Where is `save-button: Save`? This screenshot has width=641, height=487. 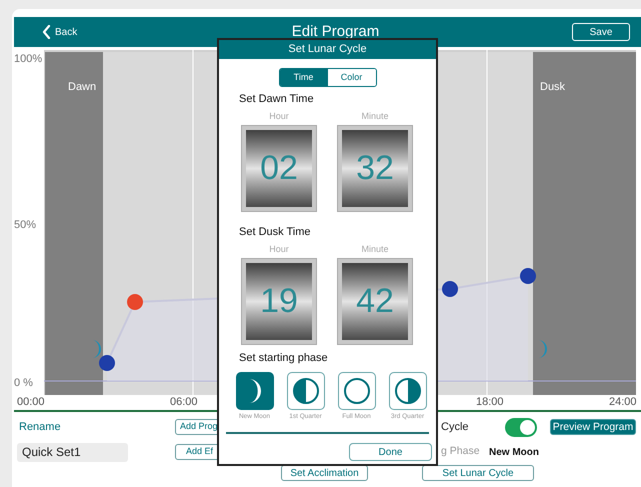 save-button: Save is located at coordinates (601, 32).